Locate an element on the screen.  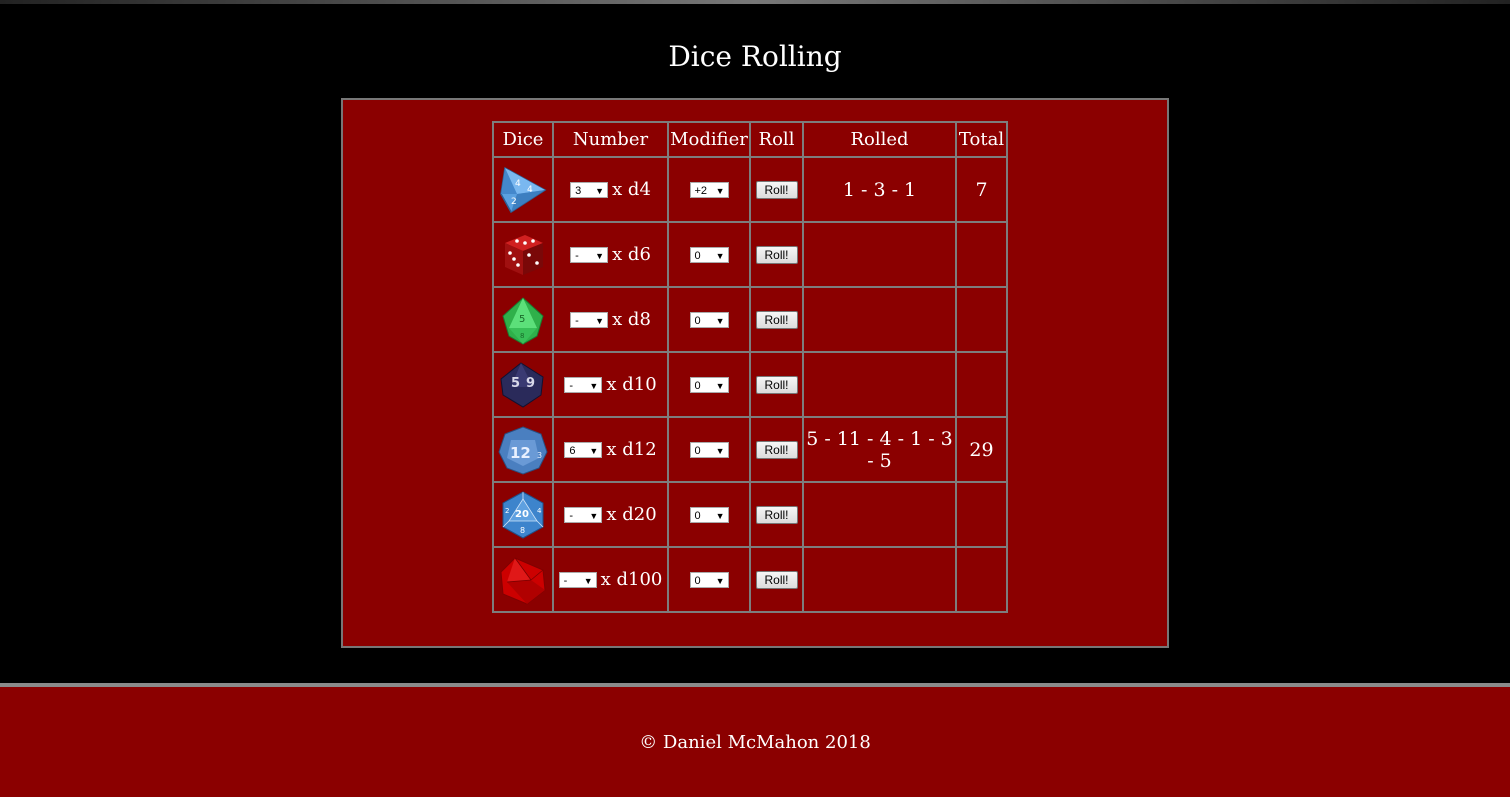
d4-die-icon: 4 4 2 is located at coordinates (523, 189).